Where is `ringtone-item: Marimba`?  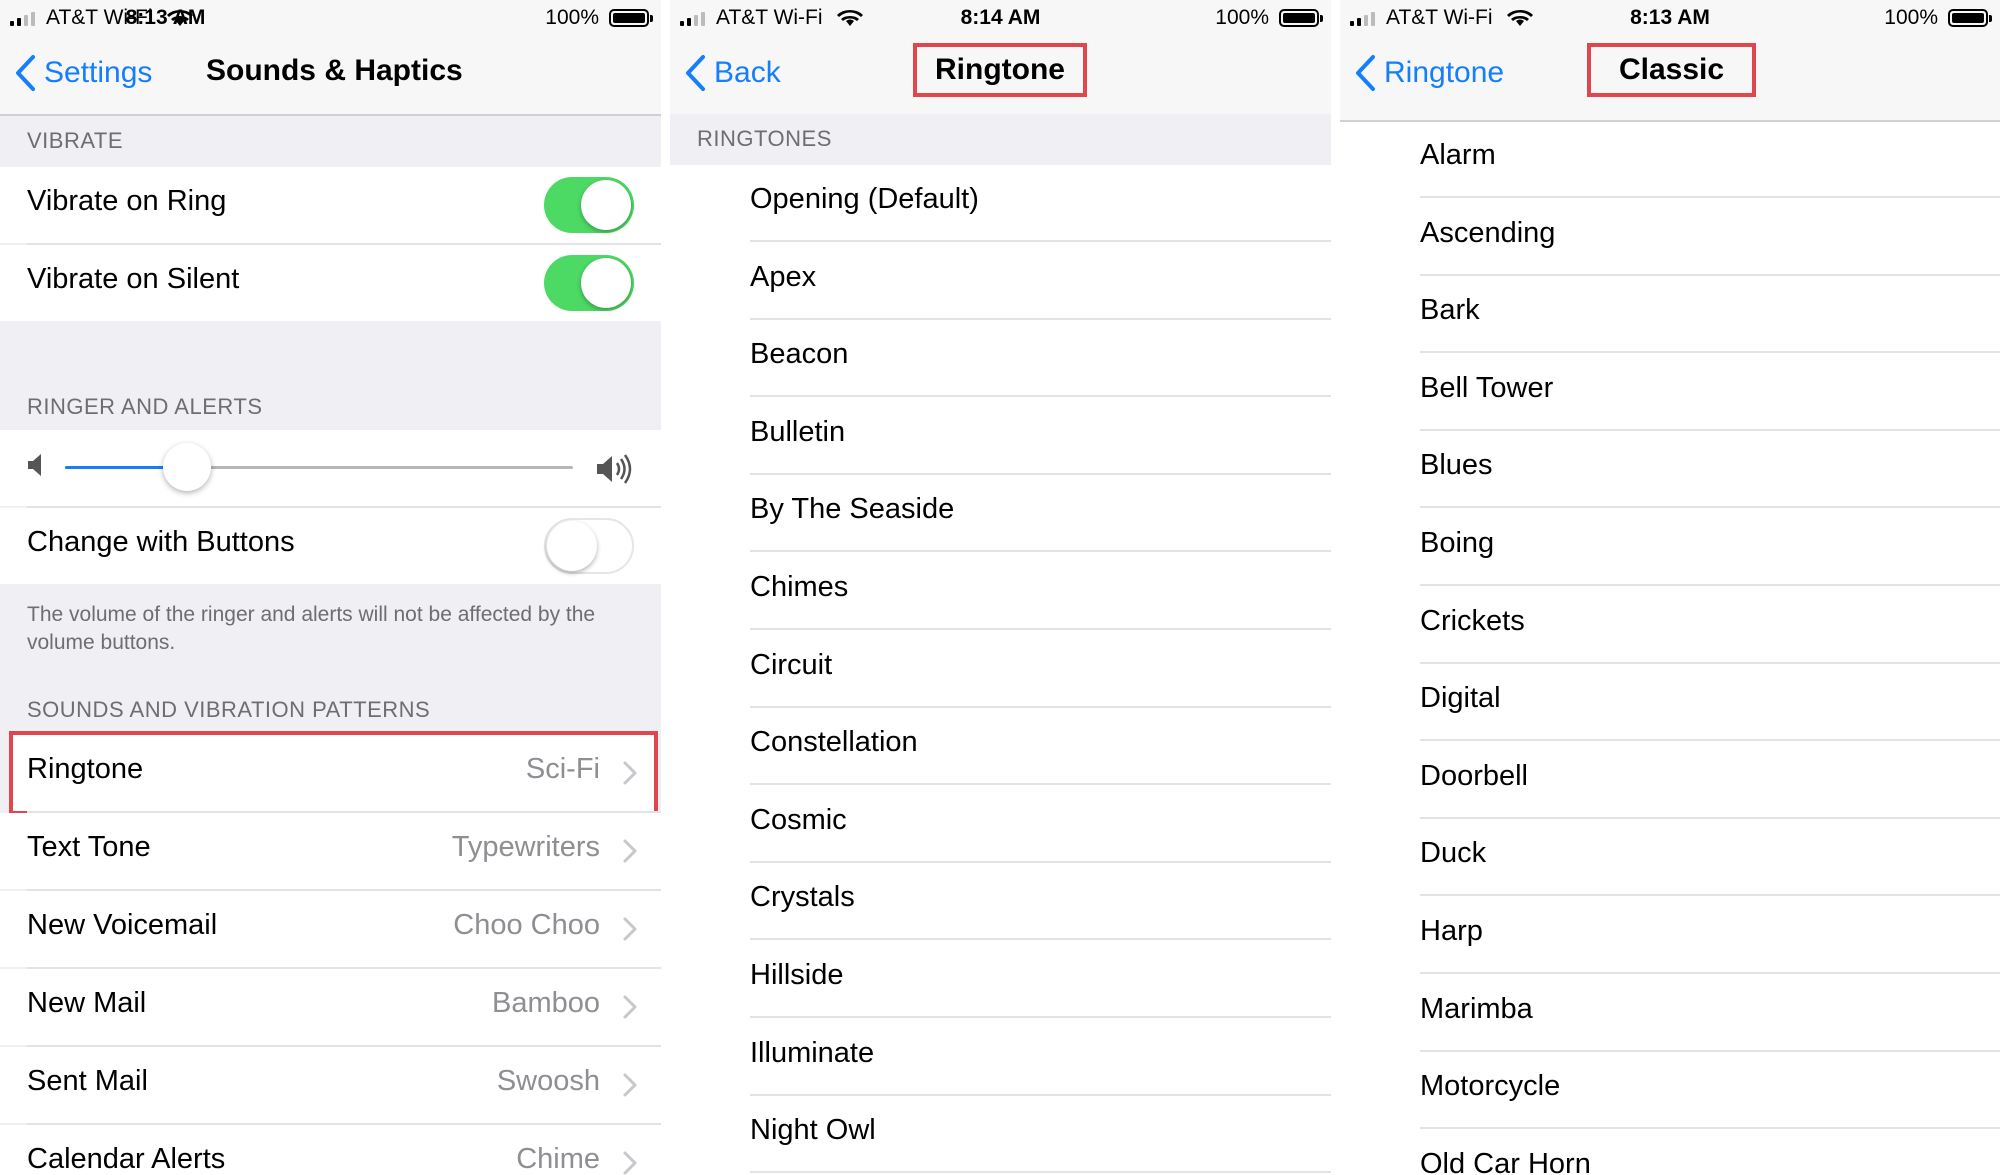
ringtone-item: Marimba is located at coordinates (1670, 1013).